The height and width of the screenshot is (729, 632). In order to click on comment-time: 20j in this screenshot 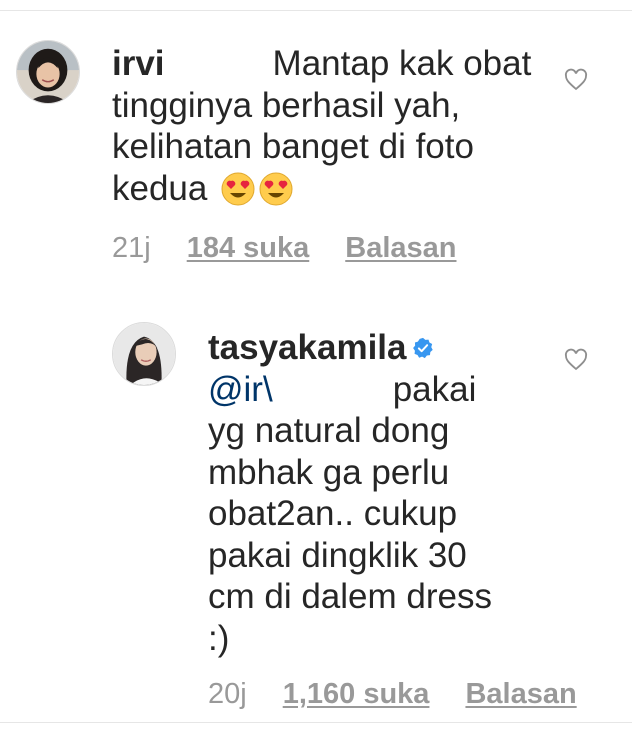, I will do `click(227, 694)`.